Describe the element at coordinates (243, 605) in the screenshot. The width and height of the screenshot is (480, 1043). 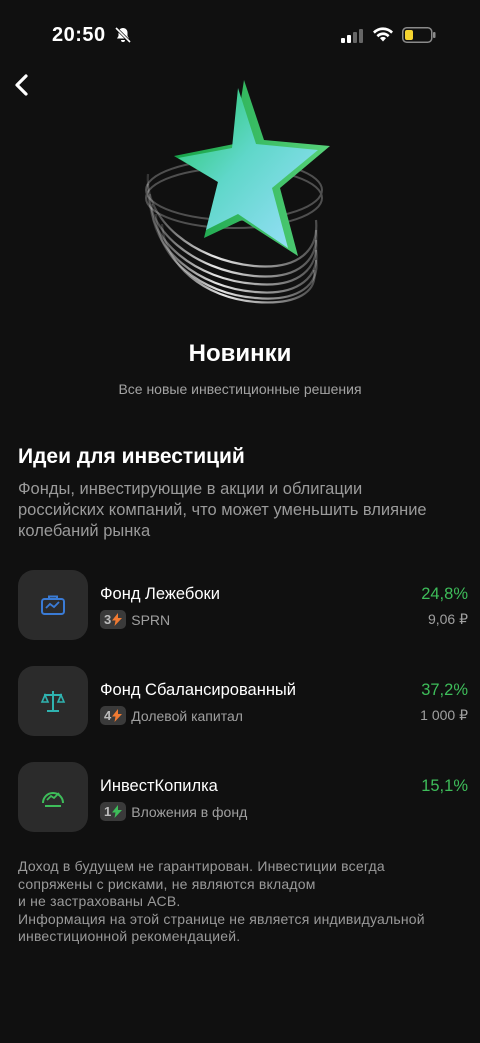
I see `fund-item-lazy: Фонд Лежебоки 3 SPRN 24,8% 9,06 ₽` at that location.